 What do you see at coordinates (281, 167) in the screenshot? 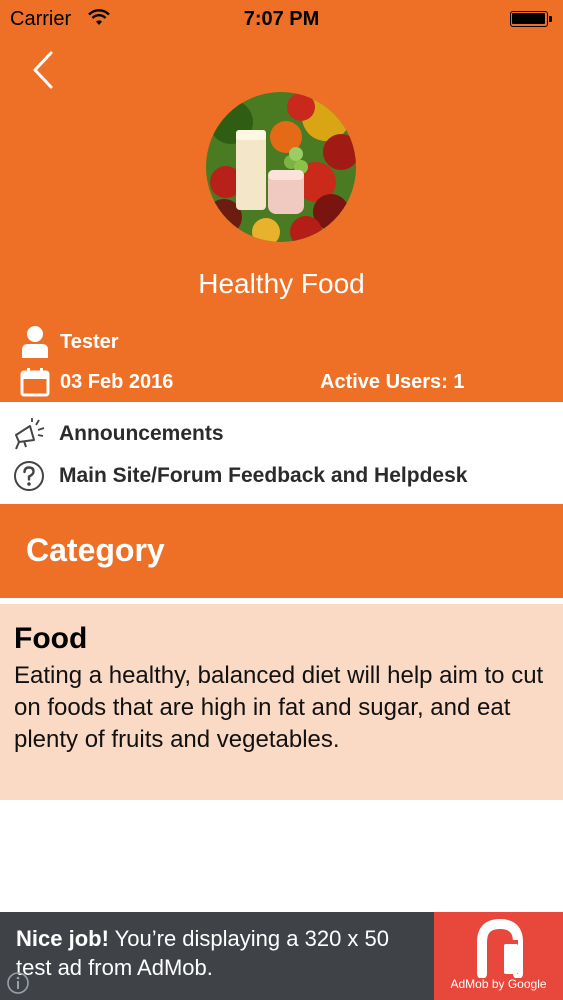
I see `group-avatar` at bounding box center [281, 167].